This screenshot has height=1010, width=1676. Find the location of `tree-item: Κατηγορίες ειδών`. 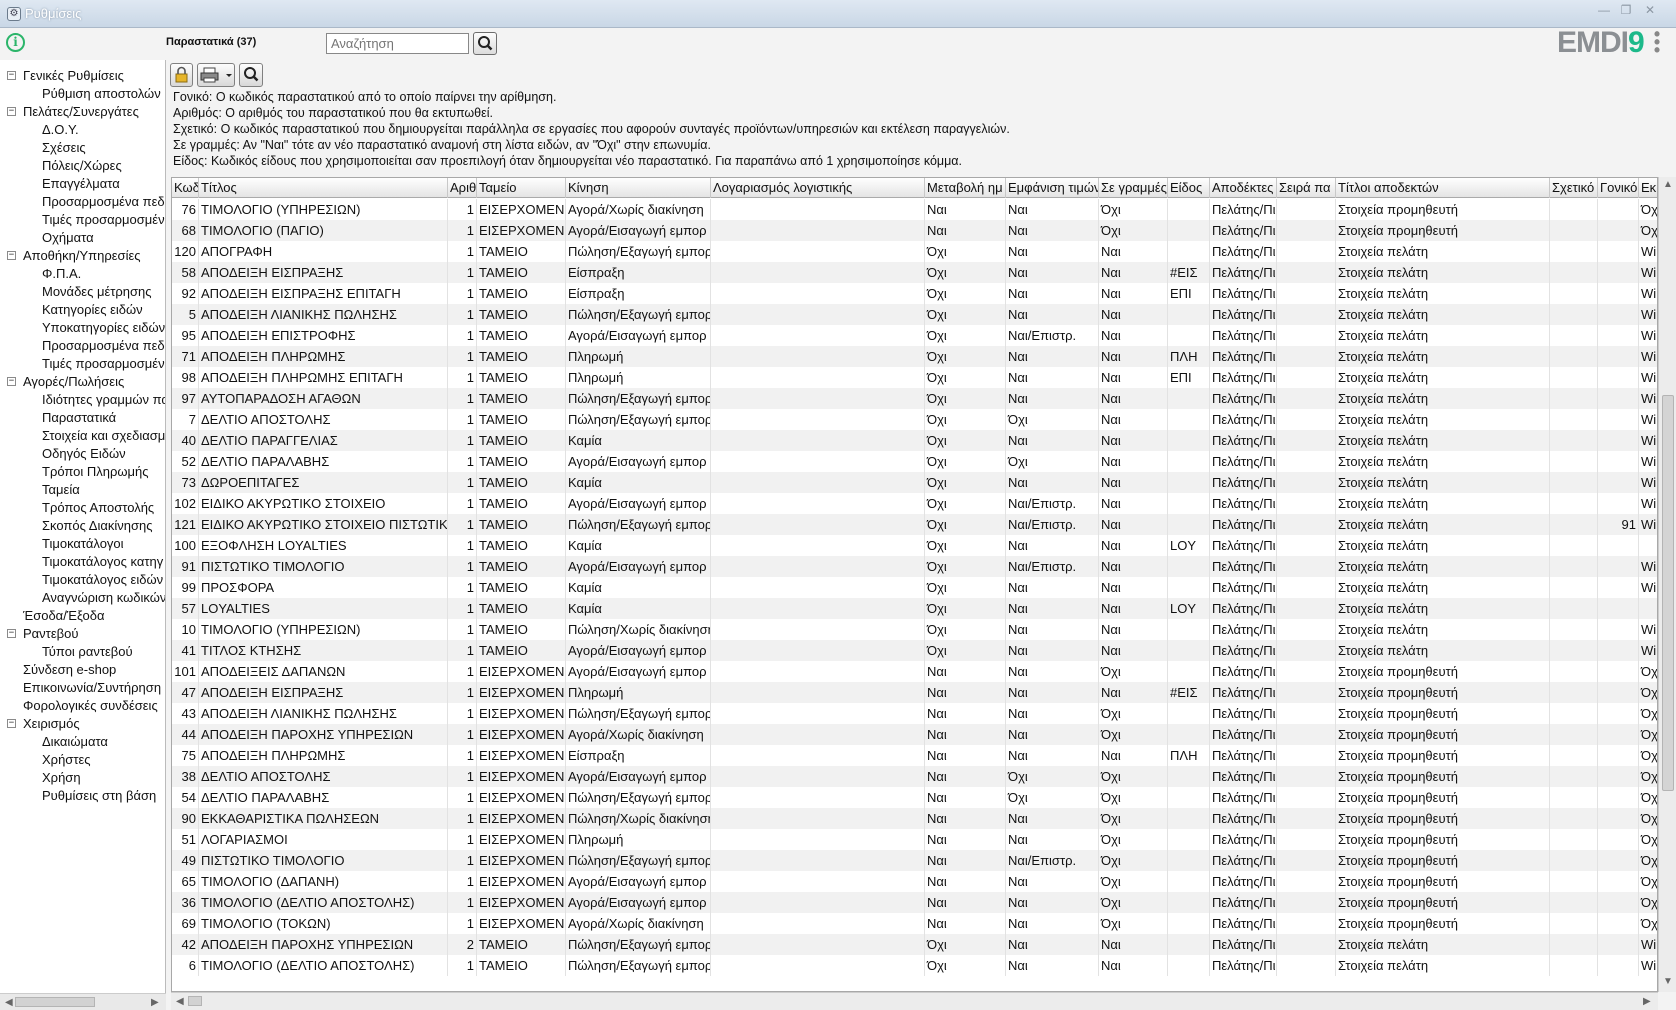

tree-item: Κατηγορίες ειδών is located at coordinates (92, 309).